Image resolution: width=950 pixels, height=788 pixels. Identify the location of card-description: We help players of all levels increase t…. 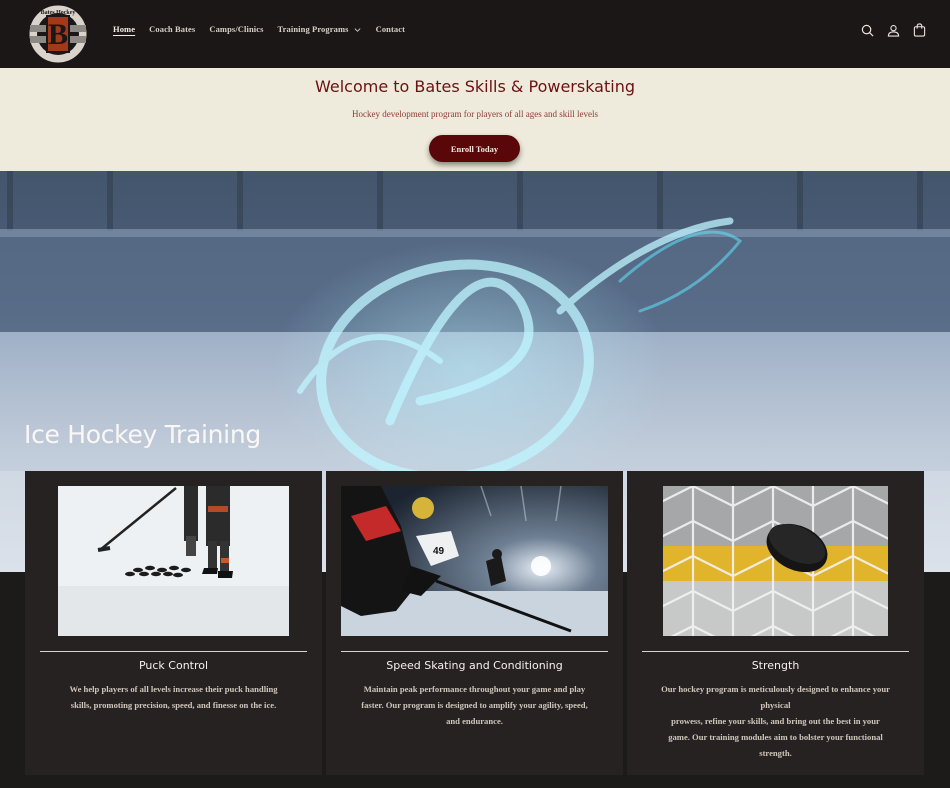
(173, 697).